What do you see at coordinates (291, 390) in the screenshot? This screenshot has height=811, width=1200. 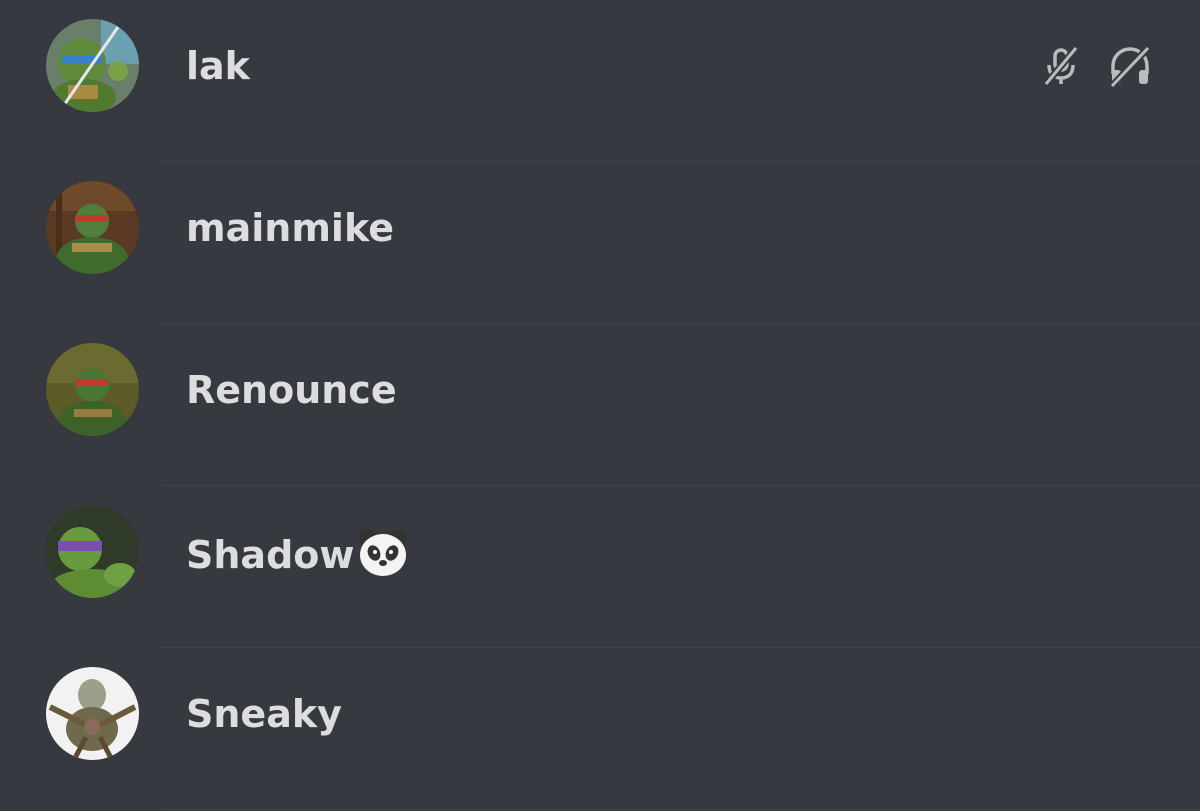 I see `username: Renounce` at bounding box center [291, 390].